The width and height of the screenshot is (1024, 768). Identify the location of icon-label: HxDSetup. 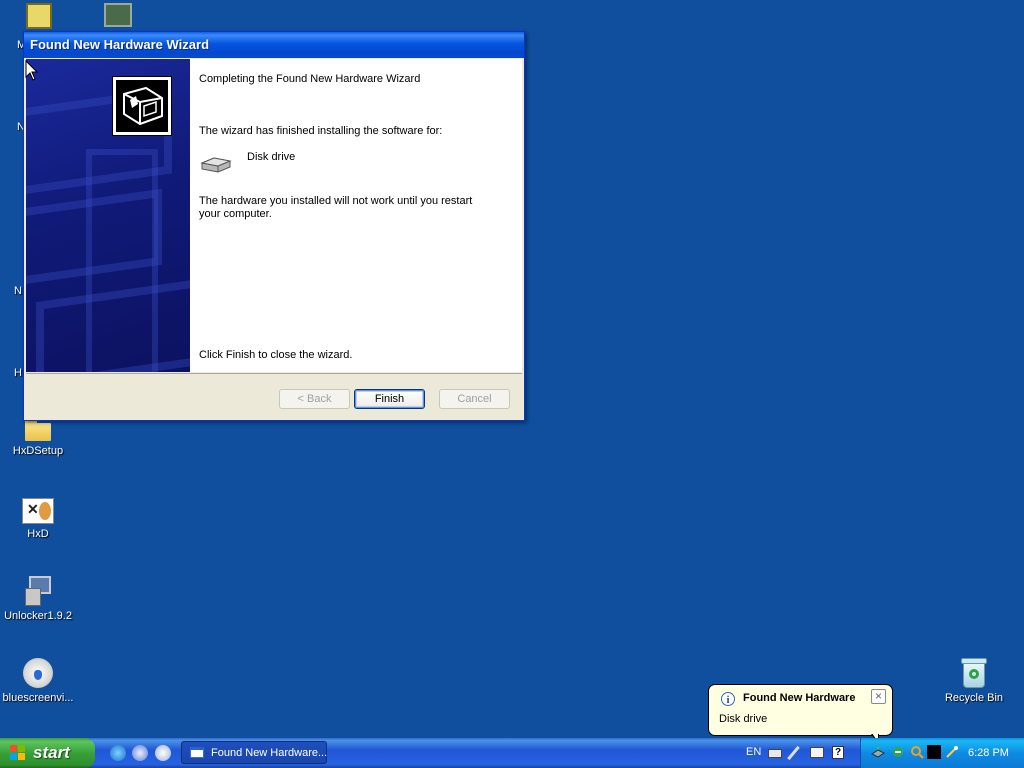
(38, 451).